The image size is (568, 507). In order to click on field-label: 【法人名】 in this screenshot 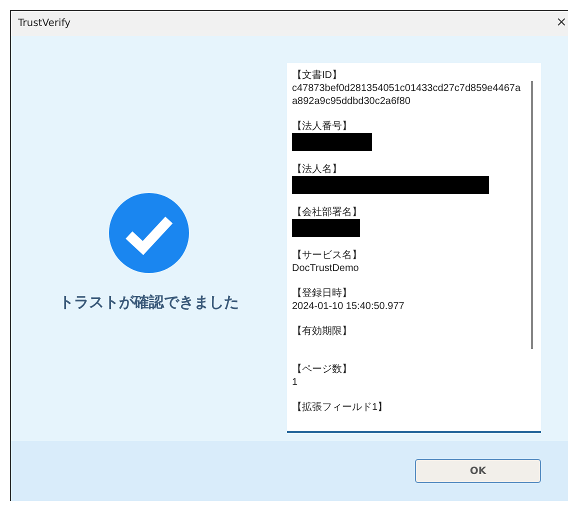, I will do `click(317, 169)`.